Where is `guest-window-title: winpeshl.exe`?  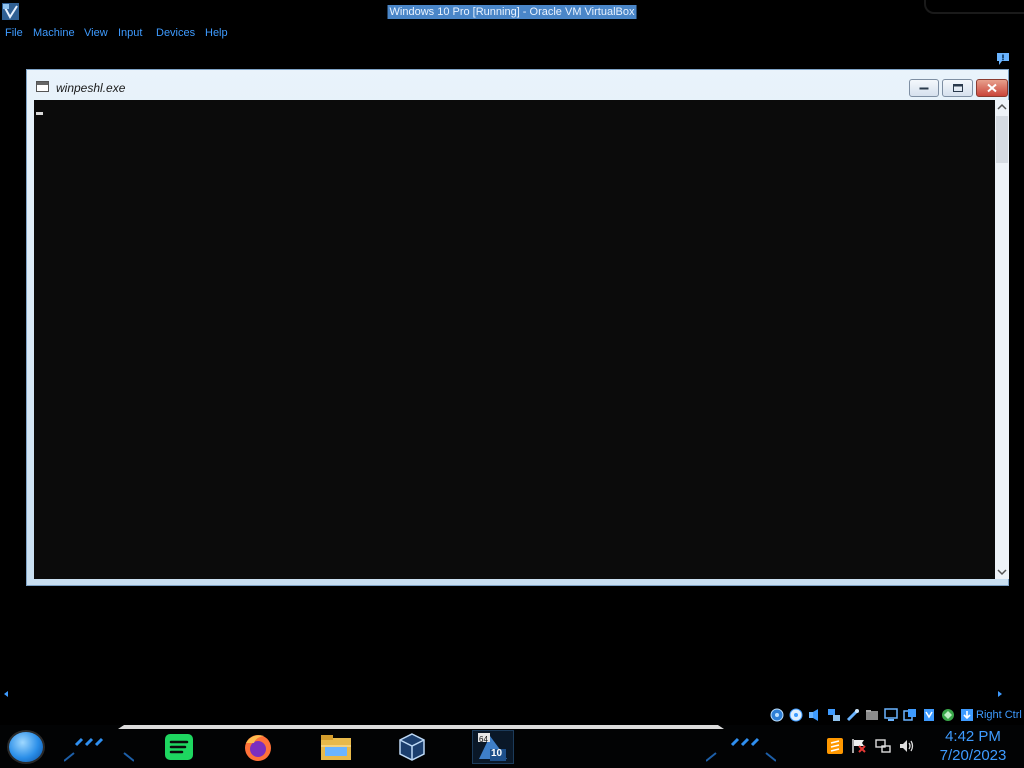 guest-window-title: winpeshl.exe is located at coordinates (91, 88).